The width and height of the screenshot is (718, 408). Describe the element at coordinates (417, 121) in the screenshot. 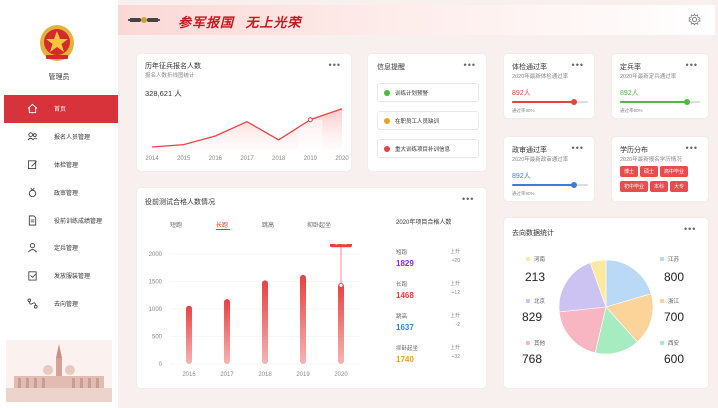

I see `notice-label: 在职员工人员缺训` at that location.